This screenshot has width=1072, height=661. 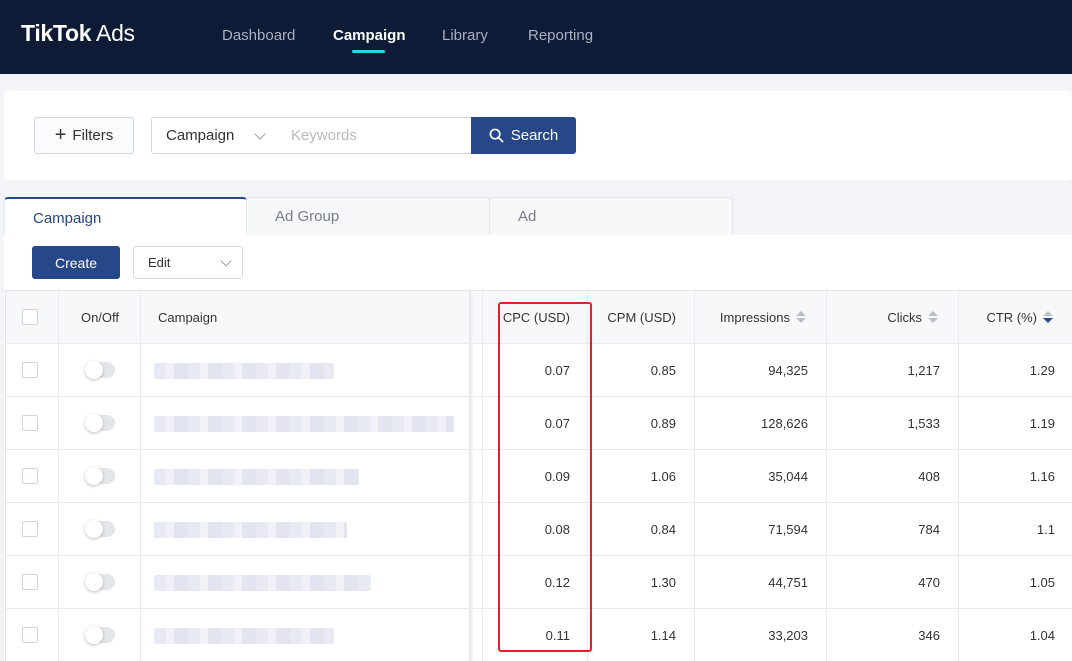 I want to click on clicks-cell: 784, so click(x=929, y=529).